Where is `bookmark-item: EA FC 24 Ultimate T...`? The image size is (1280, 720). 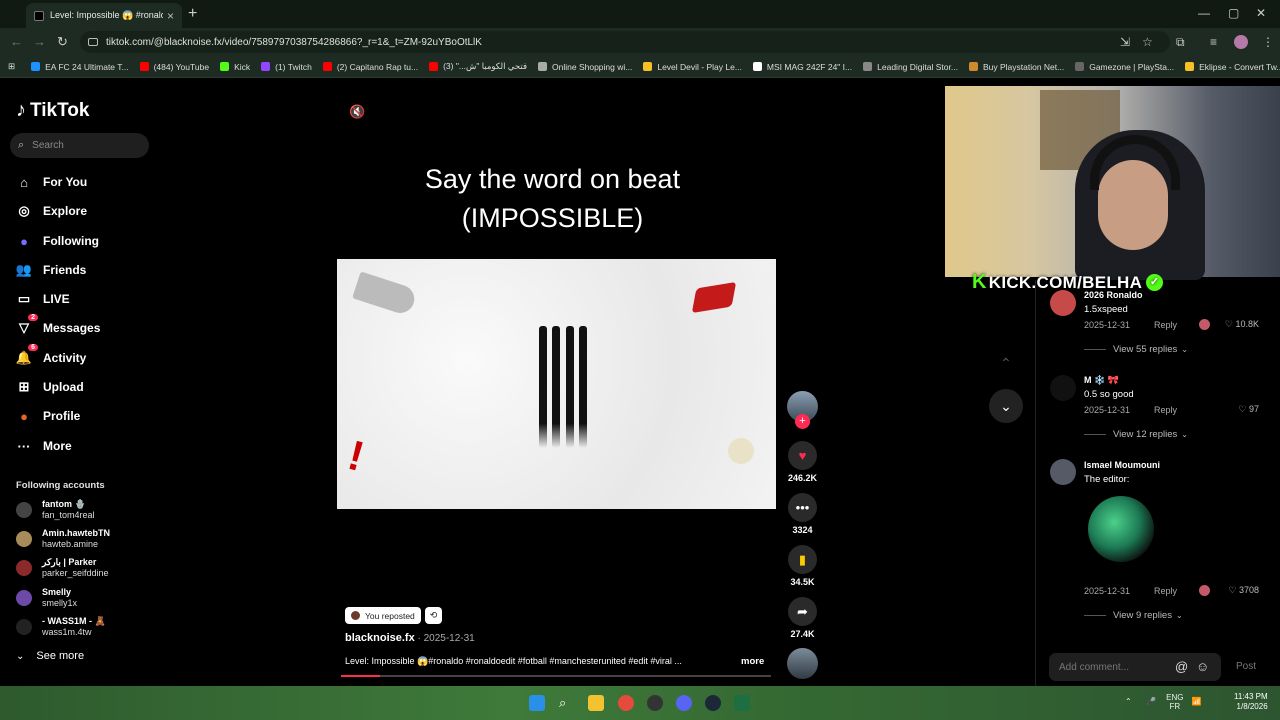 bookmark-item: EA FC 24 Ultimate T... is located at coordinates (80, 67).